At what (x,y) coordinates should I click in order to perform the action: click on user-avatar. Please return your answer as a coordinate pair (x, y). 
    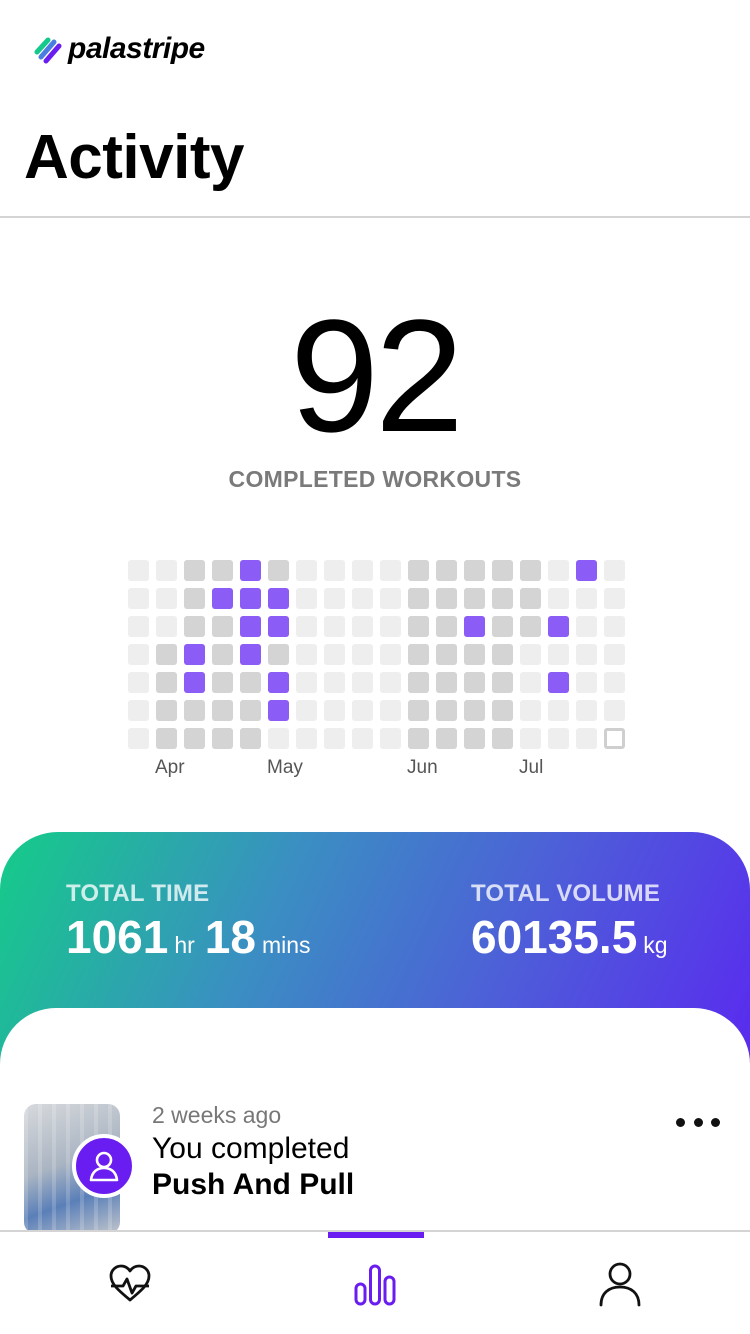
    Looking at the image, I should click on (104, 1166).